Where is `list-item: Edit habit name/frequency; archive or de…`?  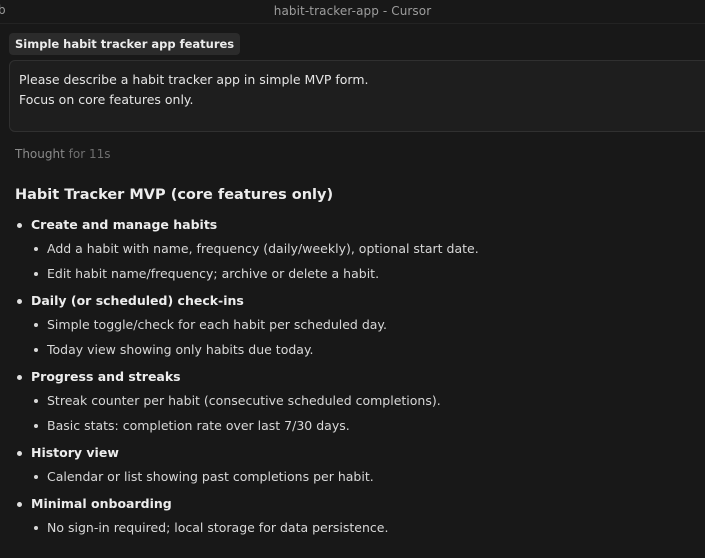 list-item: Edit habit name/frequency; archive or de… is located at coordinates (368, 274).